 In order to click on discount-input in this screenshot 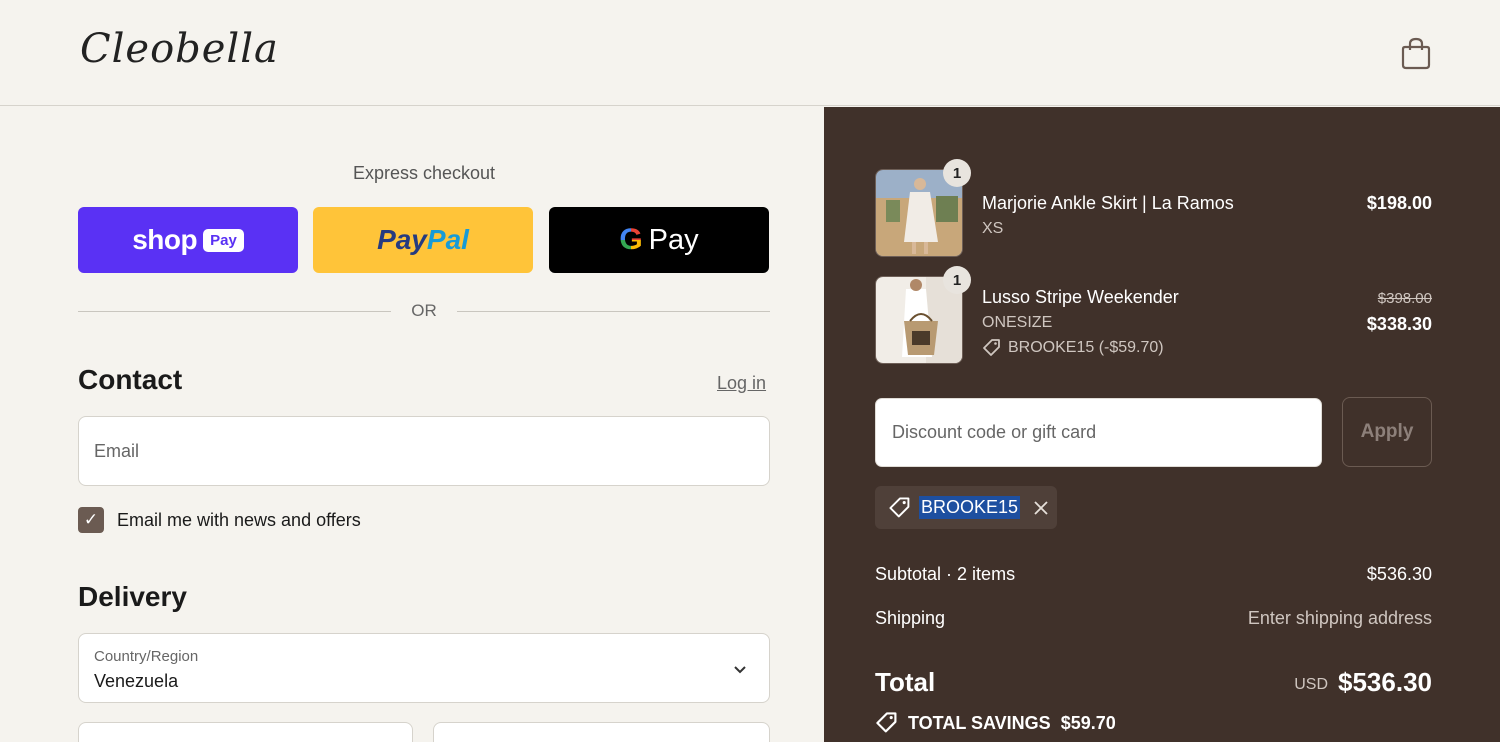, I will do `click(1098, 432)`.